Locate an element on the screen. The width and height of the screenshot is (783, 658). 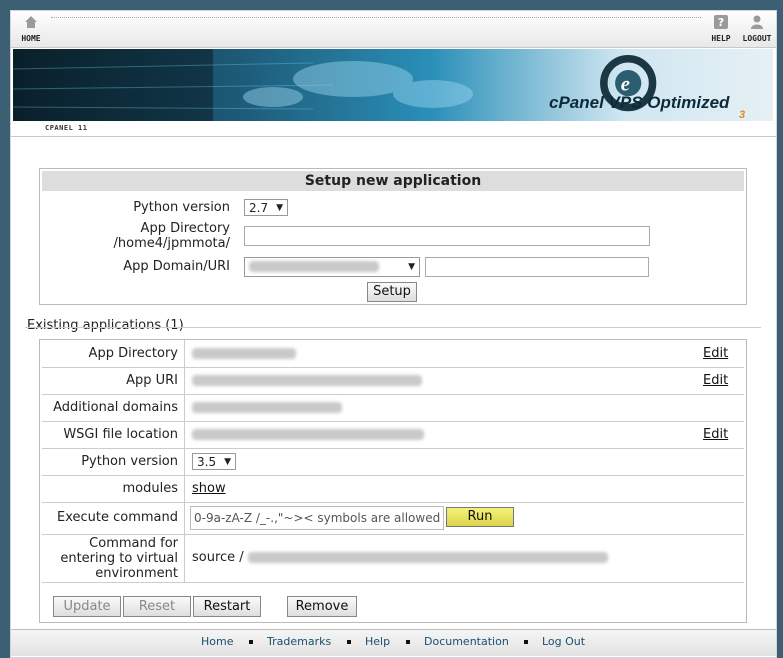
python-version-select: 2.7 ▼ is located at coordinates (266, 207).